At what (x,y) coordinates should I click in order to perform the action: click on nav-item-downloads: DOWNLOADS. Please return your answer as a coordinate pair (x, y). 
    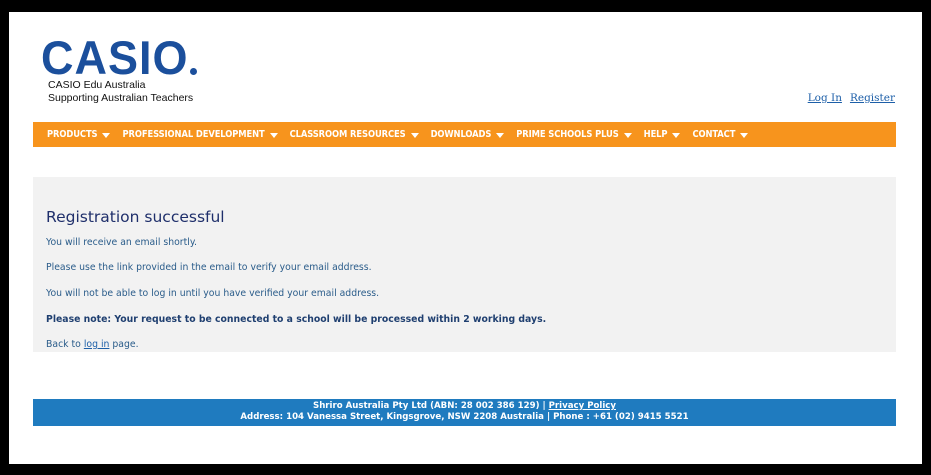
    Looking at the image, I should click on (468, 134).